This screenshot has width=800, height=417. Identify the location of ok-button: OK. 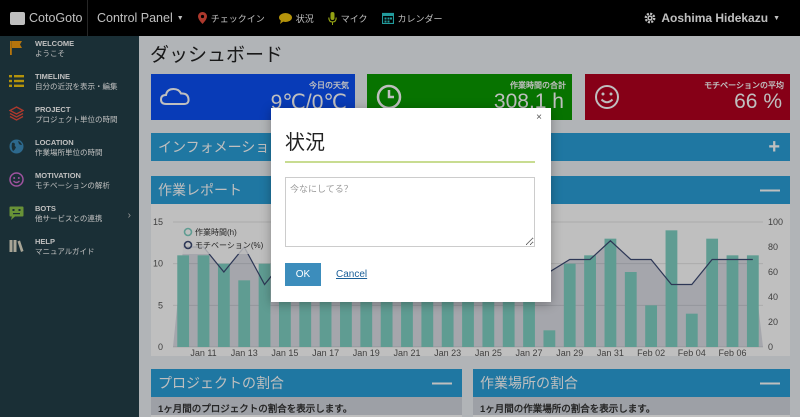
(303, 274).